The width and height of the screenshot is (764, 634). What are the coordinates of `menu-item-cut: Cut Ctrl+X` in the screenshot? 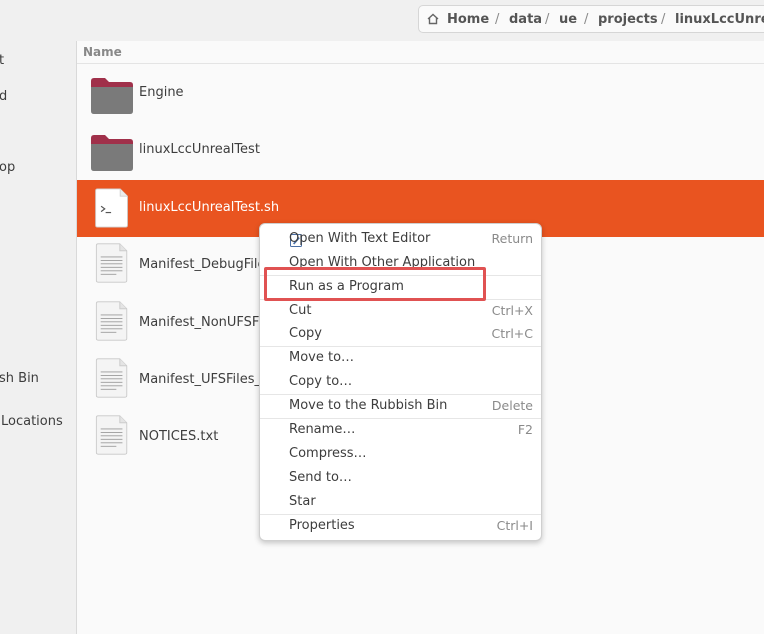 It's located at (400, 311).